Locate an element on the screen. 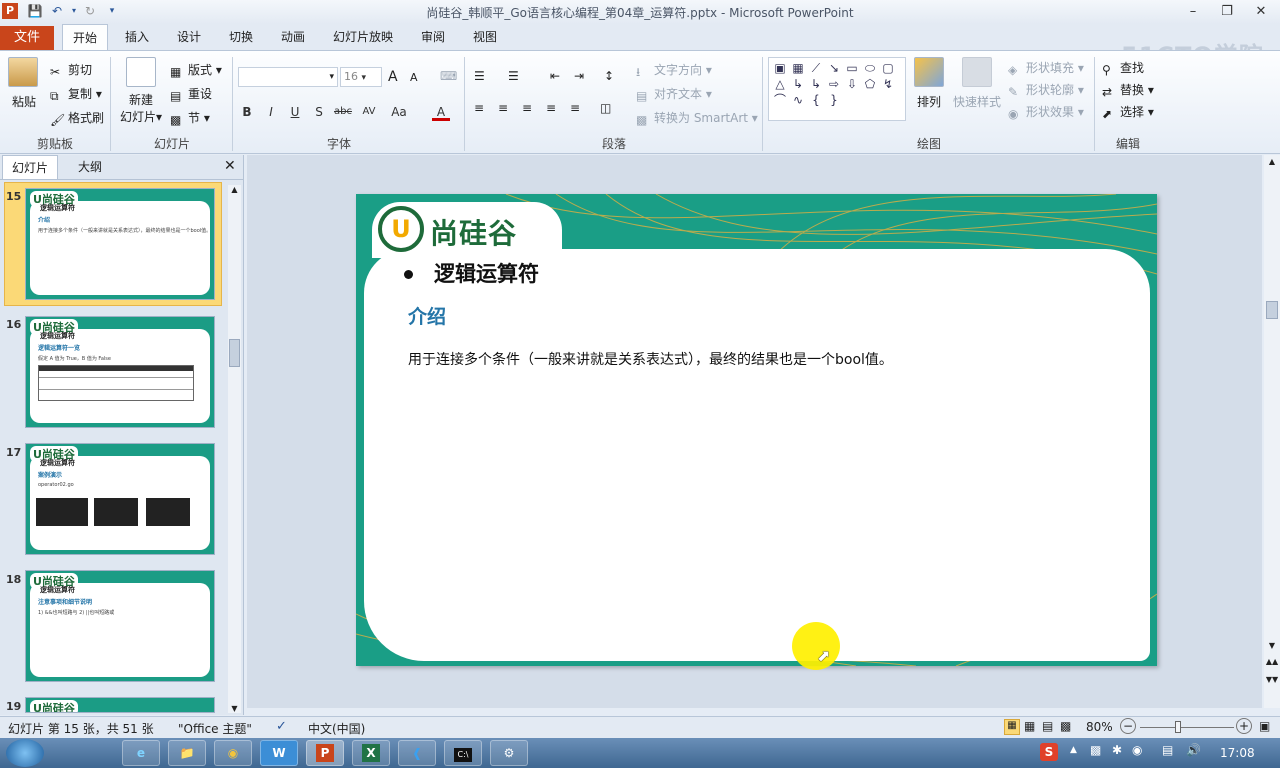 Image resolution: width=1280 pixels, height=768 pixels. bold-button: B is located at coordinates (247, 112).